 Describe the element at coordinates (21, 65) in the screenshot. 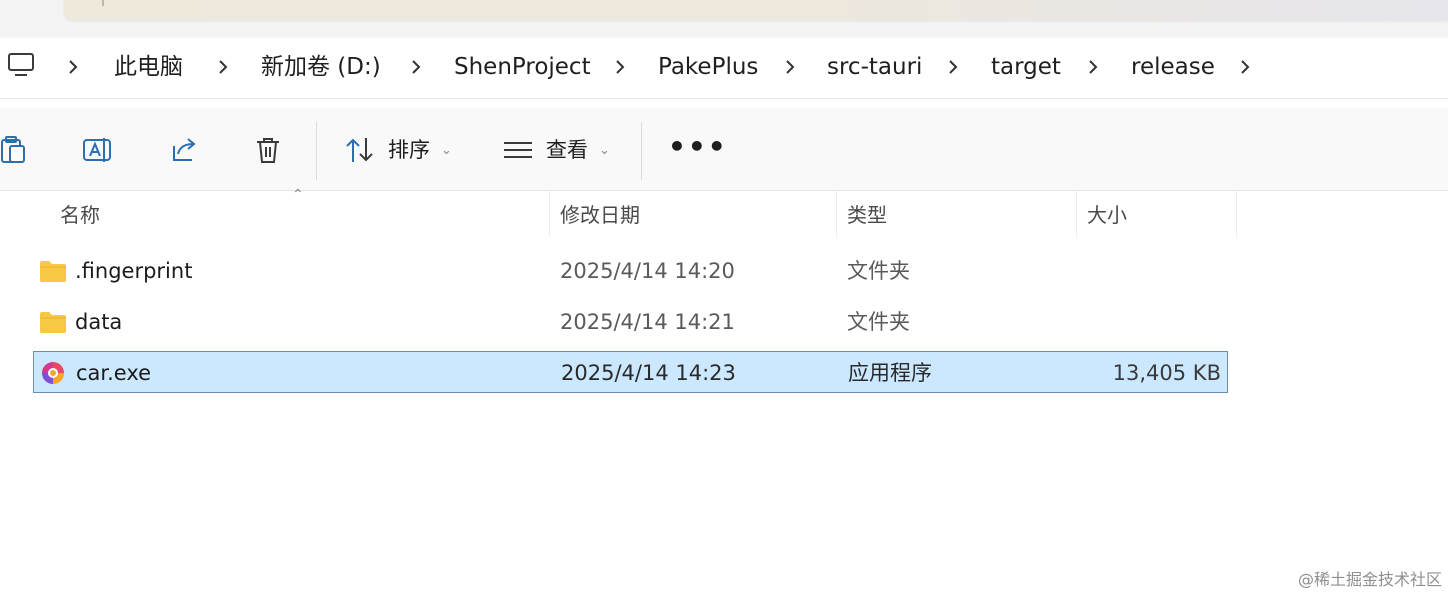

I see `computer-icon` at that location.